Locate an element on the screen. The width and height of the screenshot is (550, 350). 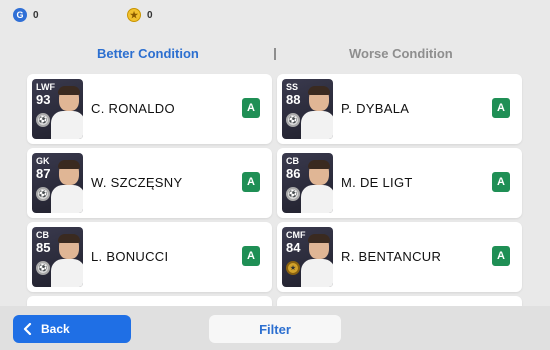
club-badge-icon: ★ is located at coordinates (293, 268).